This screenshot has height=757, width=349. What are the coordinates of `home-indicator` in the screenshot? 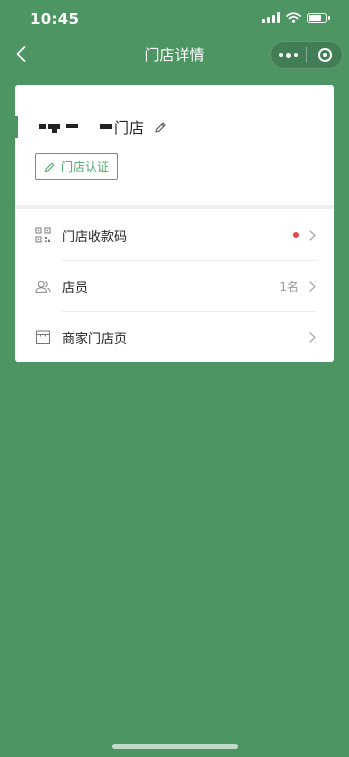 It's located at (175, 746).